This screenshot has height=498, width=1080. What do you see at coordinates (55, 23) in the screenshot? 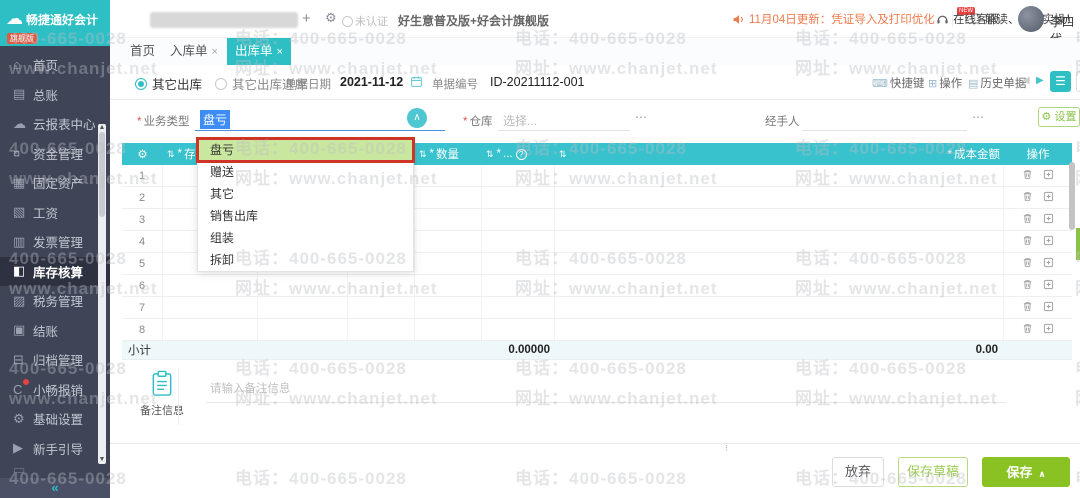
I see `app-logo: ☁ 畅捷通好会计 旗舰版` at bounding box center [55, 23].